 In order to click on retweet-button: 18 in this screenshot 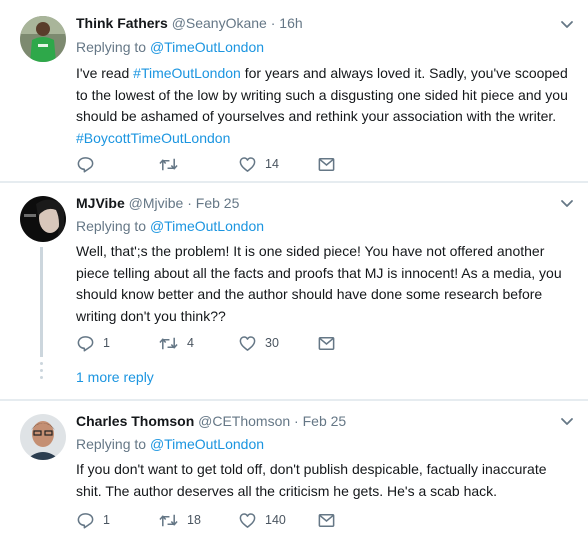, I will do `click(179, 520)`.